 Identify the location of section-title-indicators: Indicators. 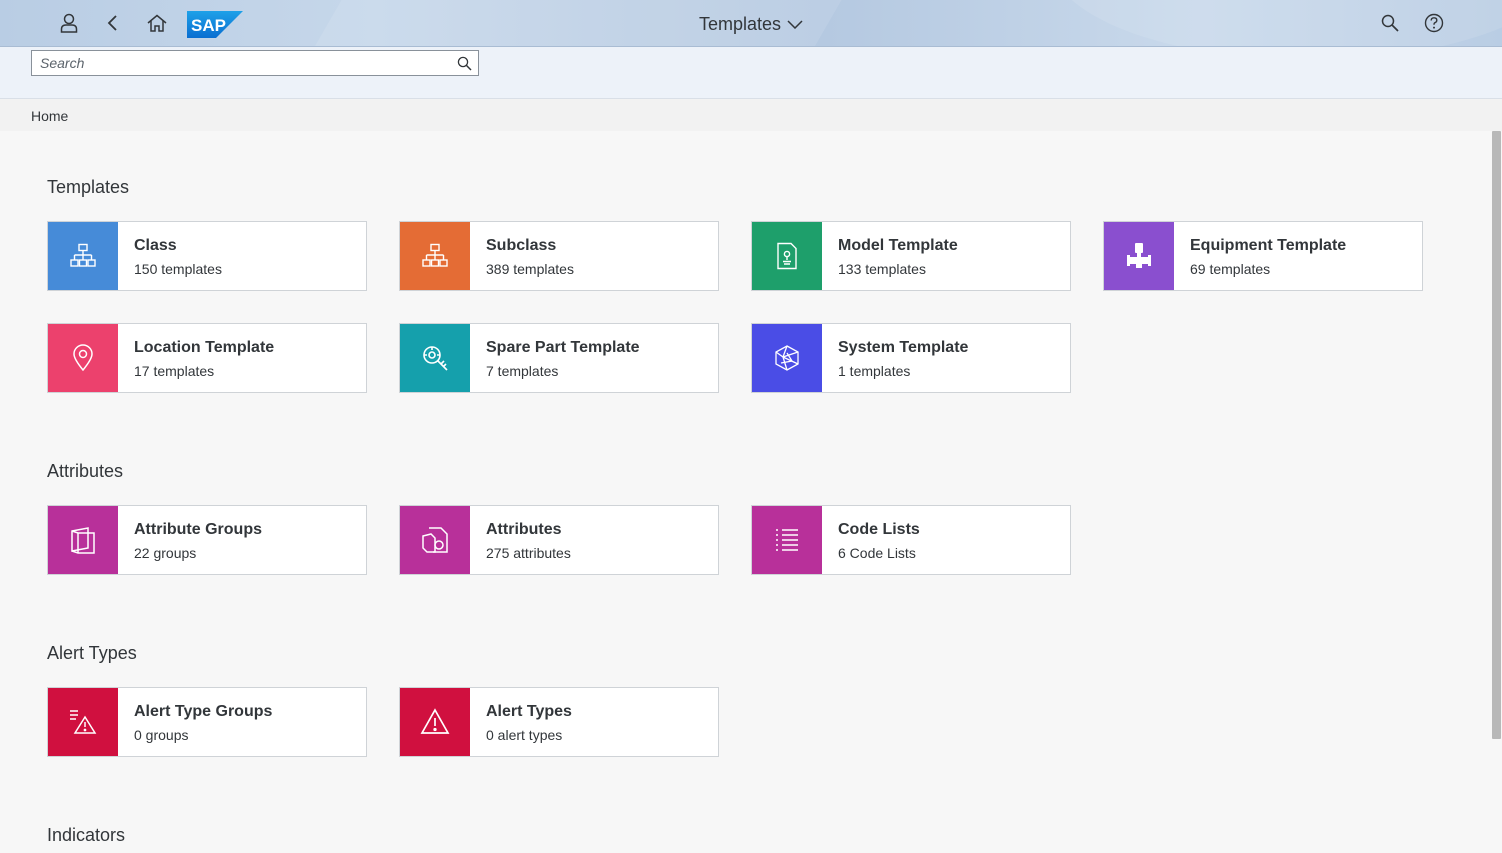
(86, 835).